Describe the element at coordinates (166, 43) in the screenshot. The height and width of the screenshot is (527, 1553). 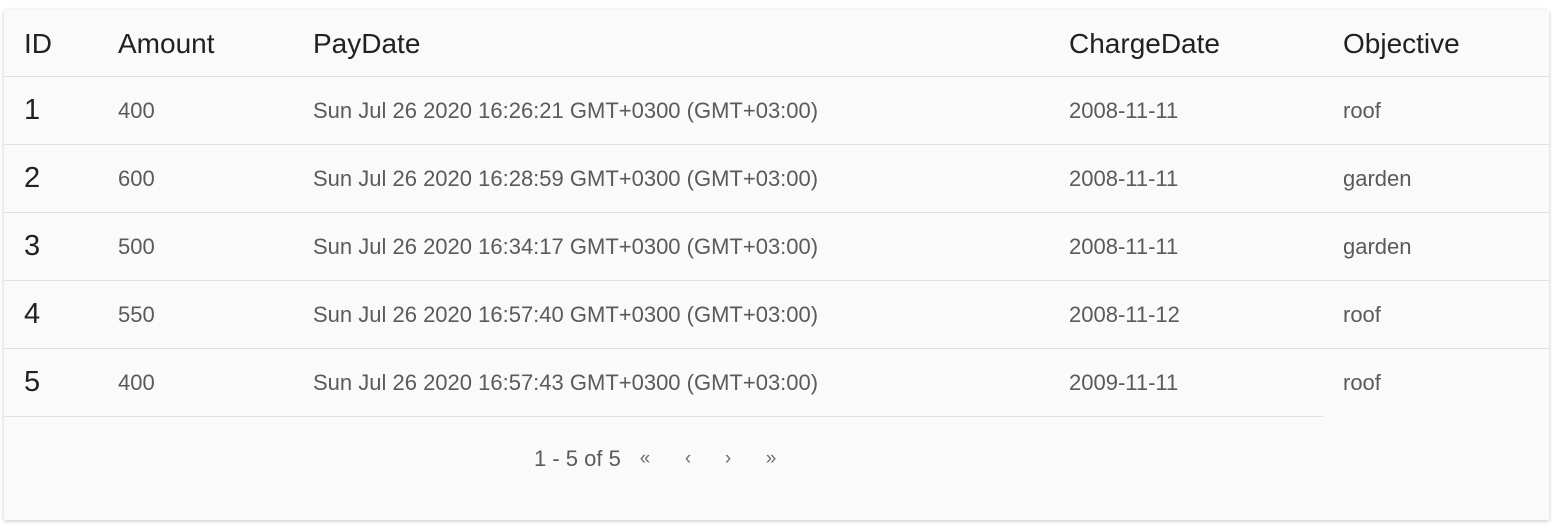
I see `column-header-amount: Amount` at that location.